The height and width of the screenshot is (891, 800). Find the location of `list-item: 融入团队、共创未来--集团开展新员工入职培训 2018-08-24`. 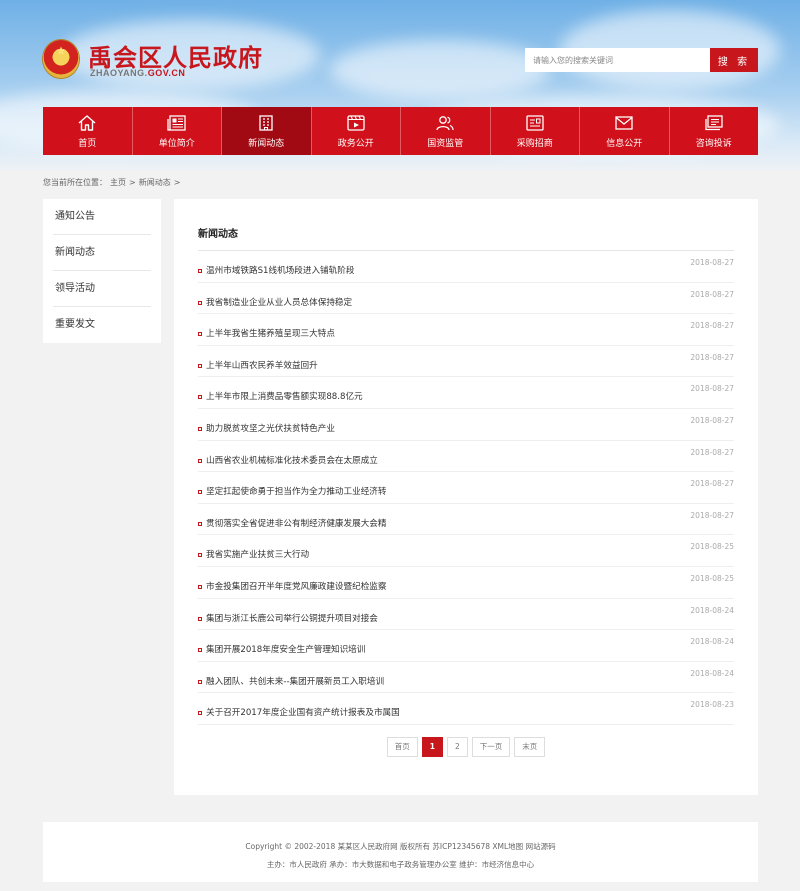

list-item: 融入团队、共创未来--集团开展新员工入职培训 2018-08-24 is located at coordinates (466, 678).